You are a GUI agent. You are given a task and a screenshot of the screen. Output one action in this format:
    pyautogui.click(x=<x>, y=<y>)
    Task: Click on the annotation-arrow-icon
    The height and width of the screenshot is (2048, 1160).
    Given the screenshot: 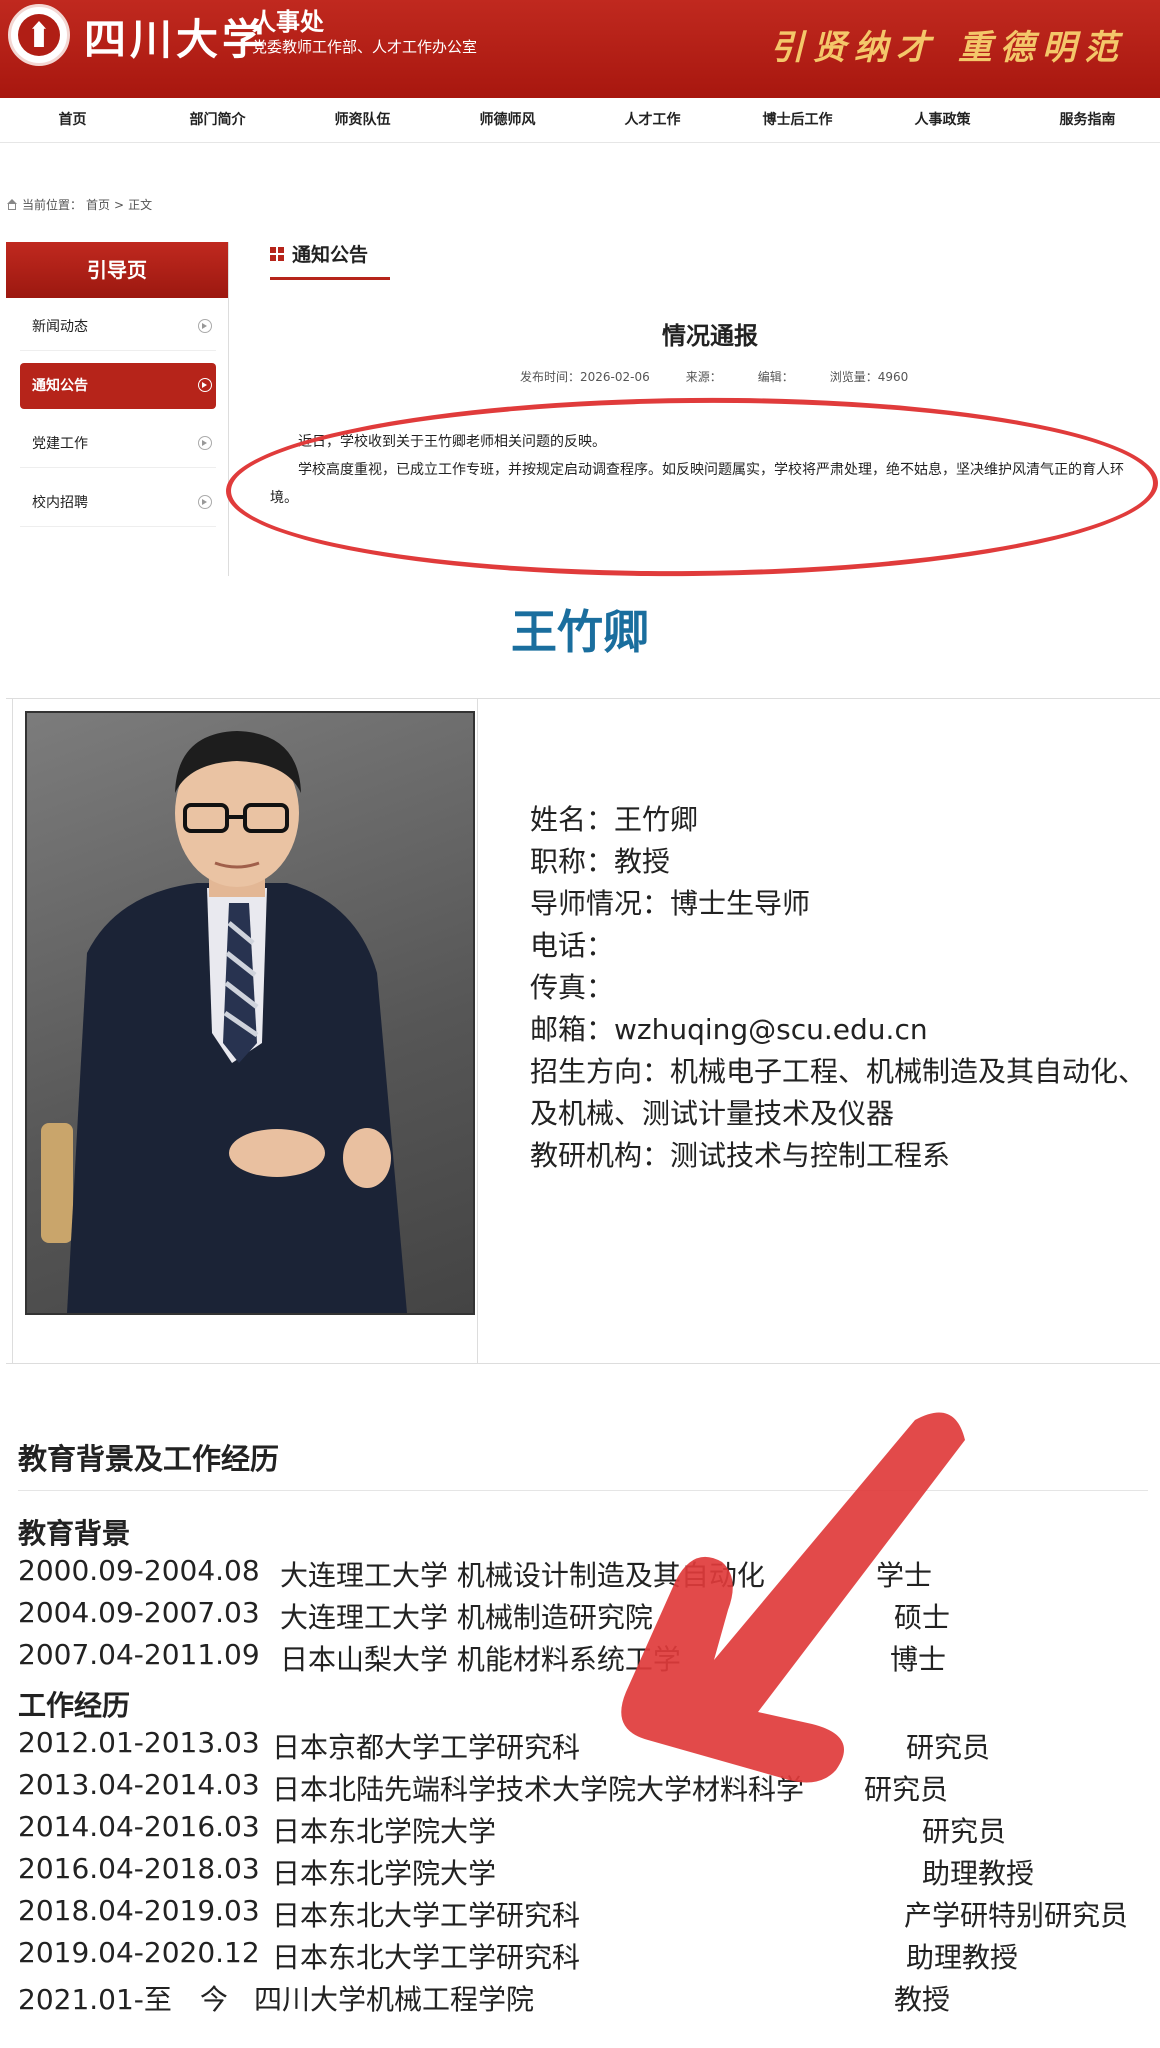 What is the action you would take?
    pyautogui.click(x=793, y=1597)
    